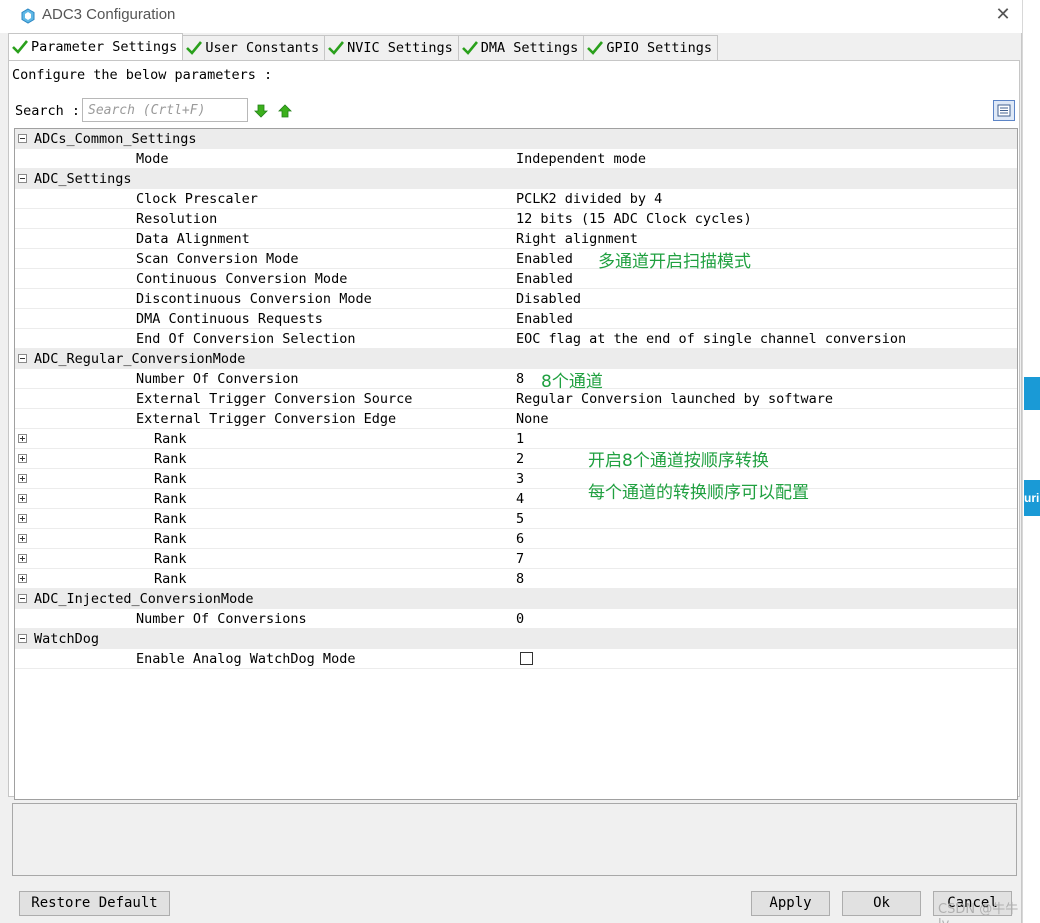 This screenshot has width=1040, height=923. I want to click on param-row-data-alignment: Data Alignment Right alignment, so click(516, 239).